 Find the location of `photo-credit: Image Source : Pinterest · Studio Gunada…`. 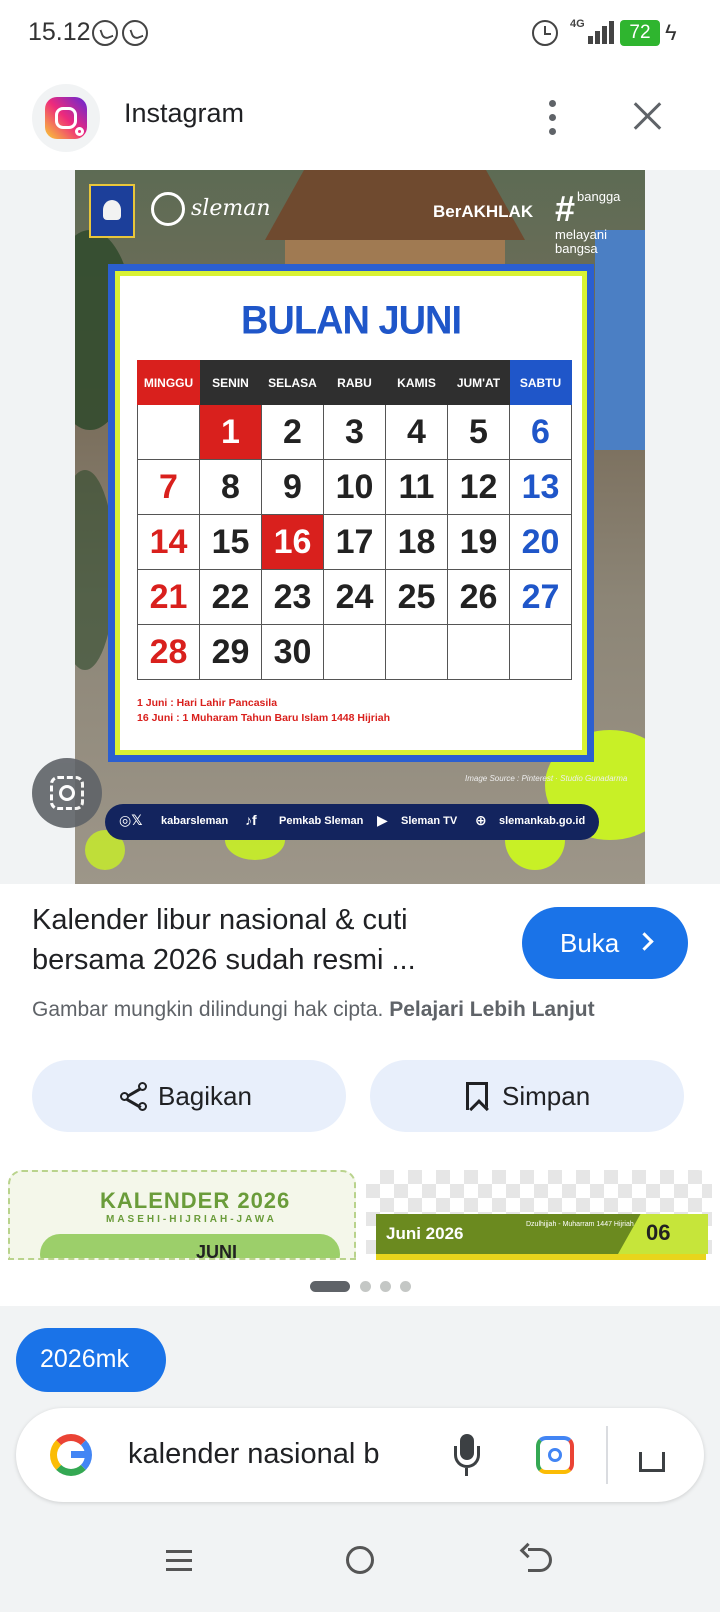

photo-credit: Image Source : Pinterest · Studio Gunada… is located at coordinates (546, 778).